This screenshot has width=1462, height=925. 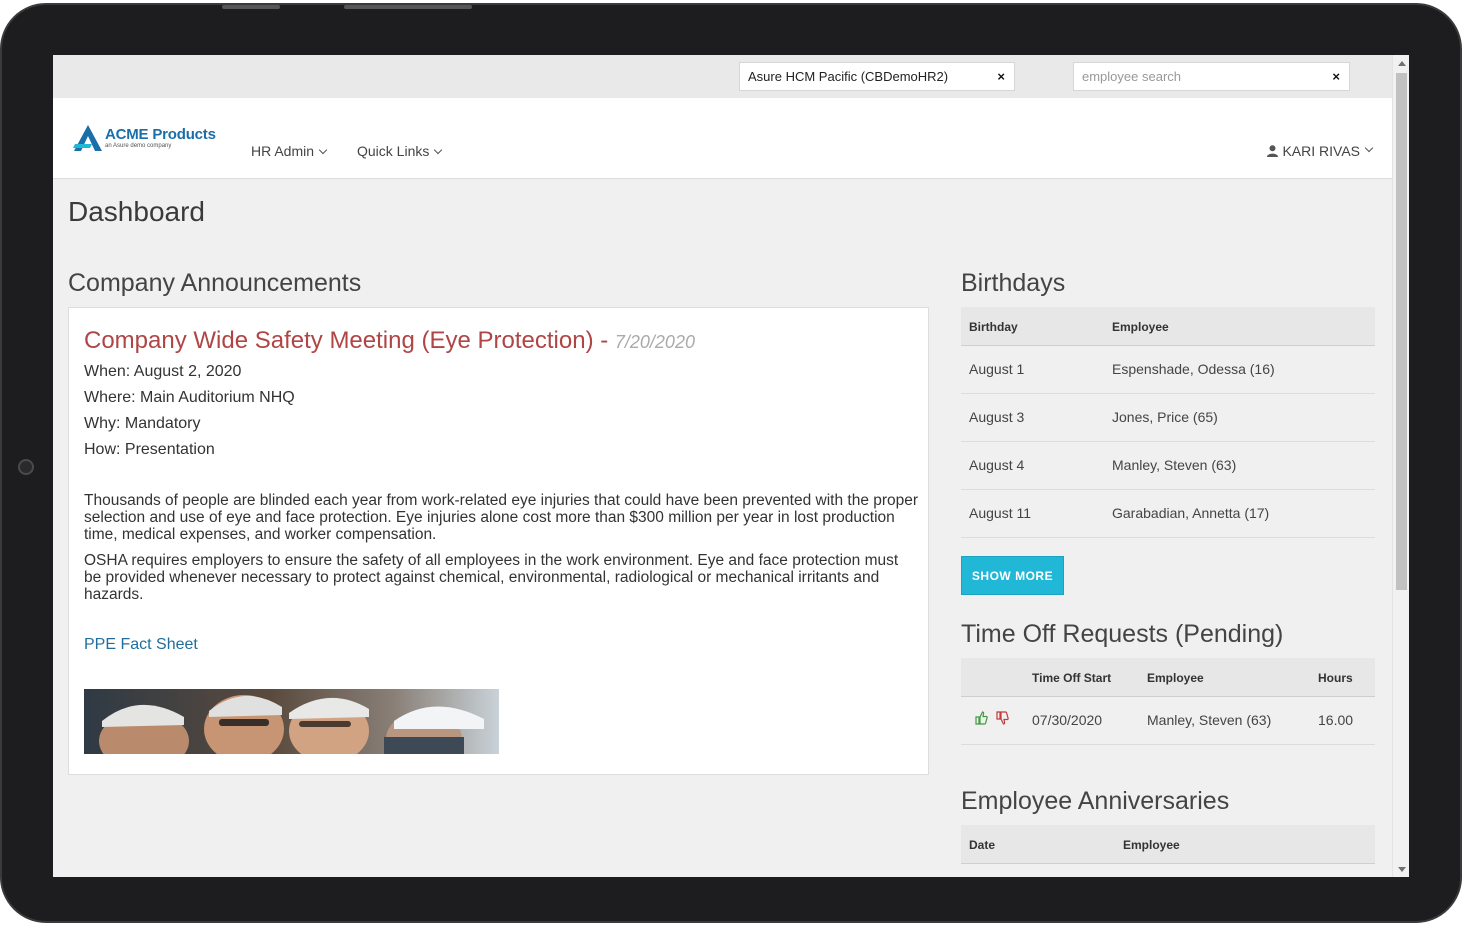 What do you see at coordinates (1191, 513) in the screenshot?
I see `birthday-employee: Garabadian, Annetta (17)` at bounding box center [1191, 513].